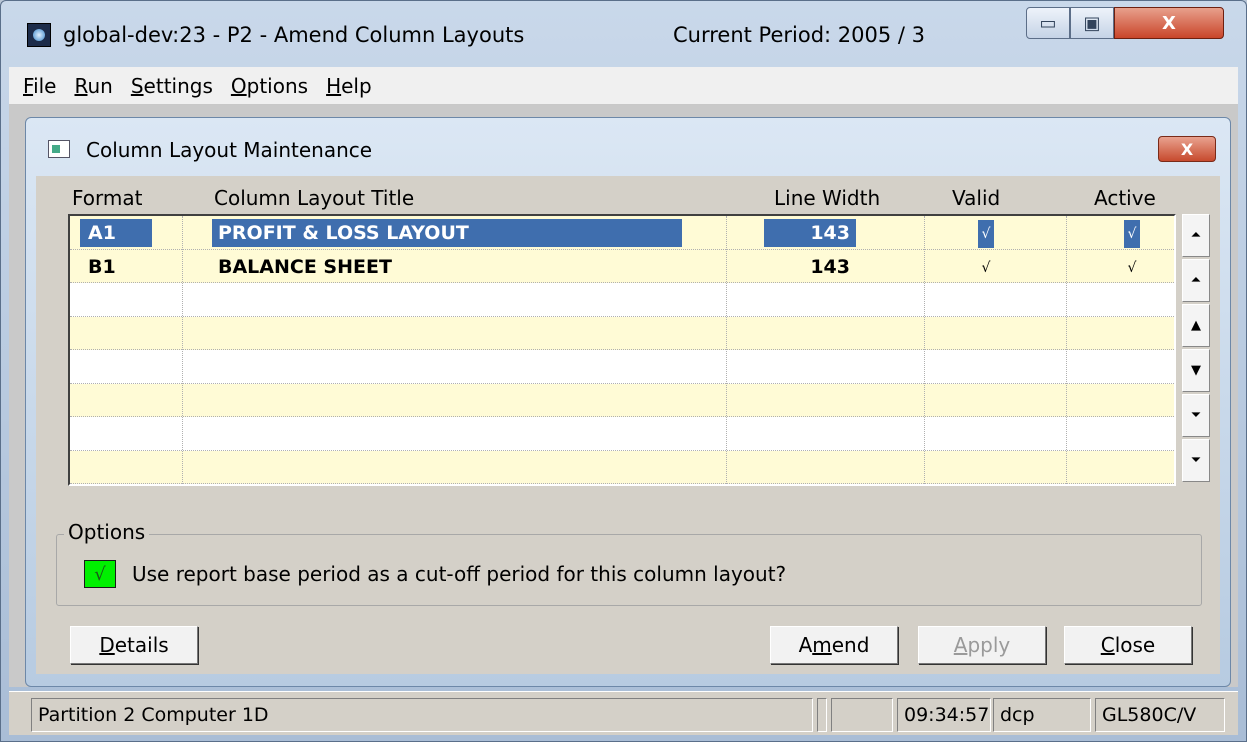 Image resolution: width=1247 pixels, height=742 pixels. I want to click on menu-options: Options, so click(269, 86).